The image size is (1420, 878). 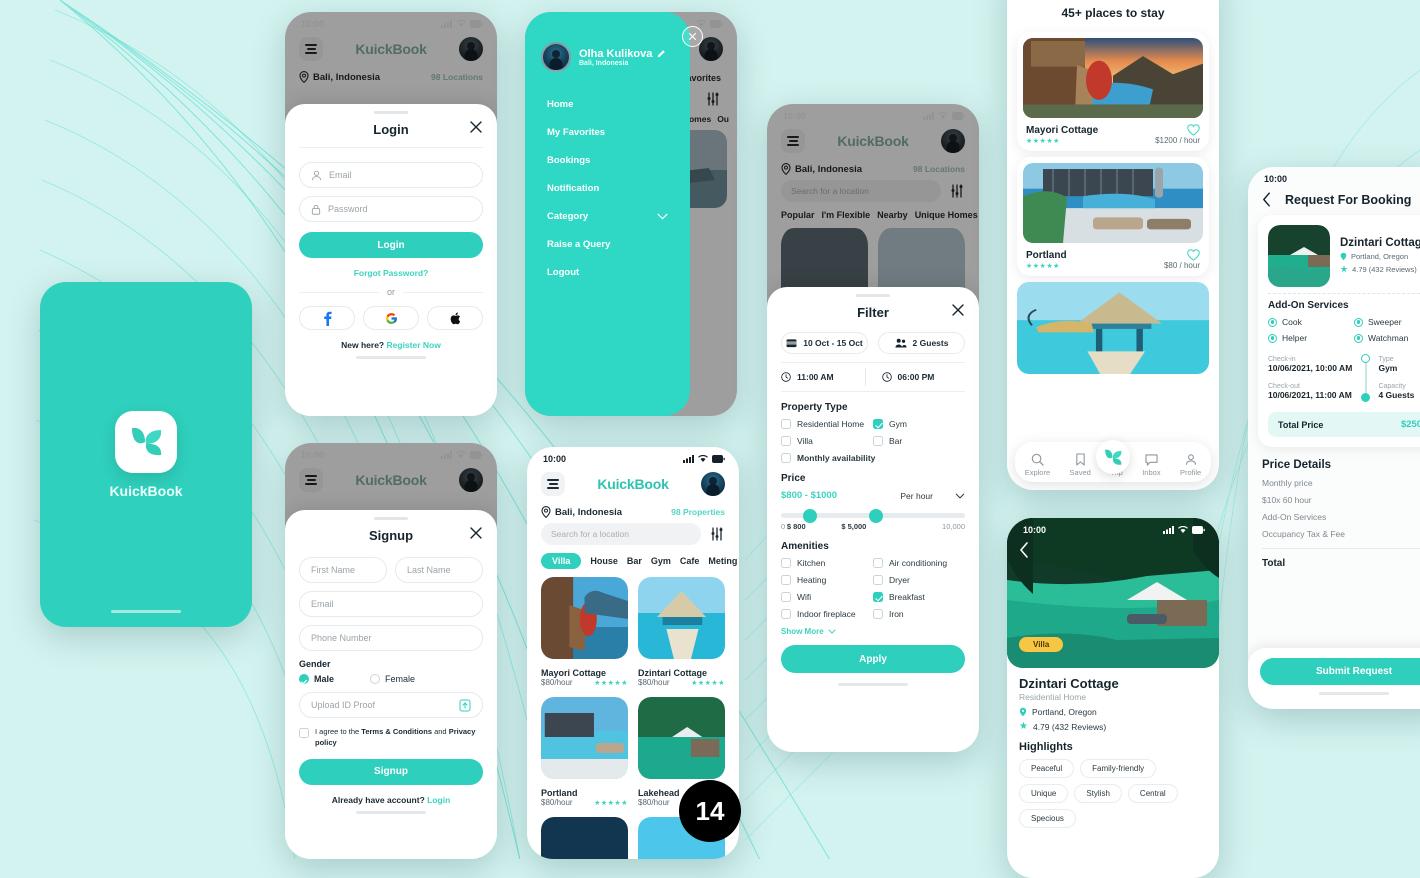 I want to click on nav-explore: Explore, so click(x=1037, y=465).